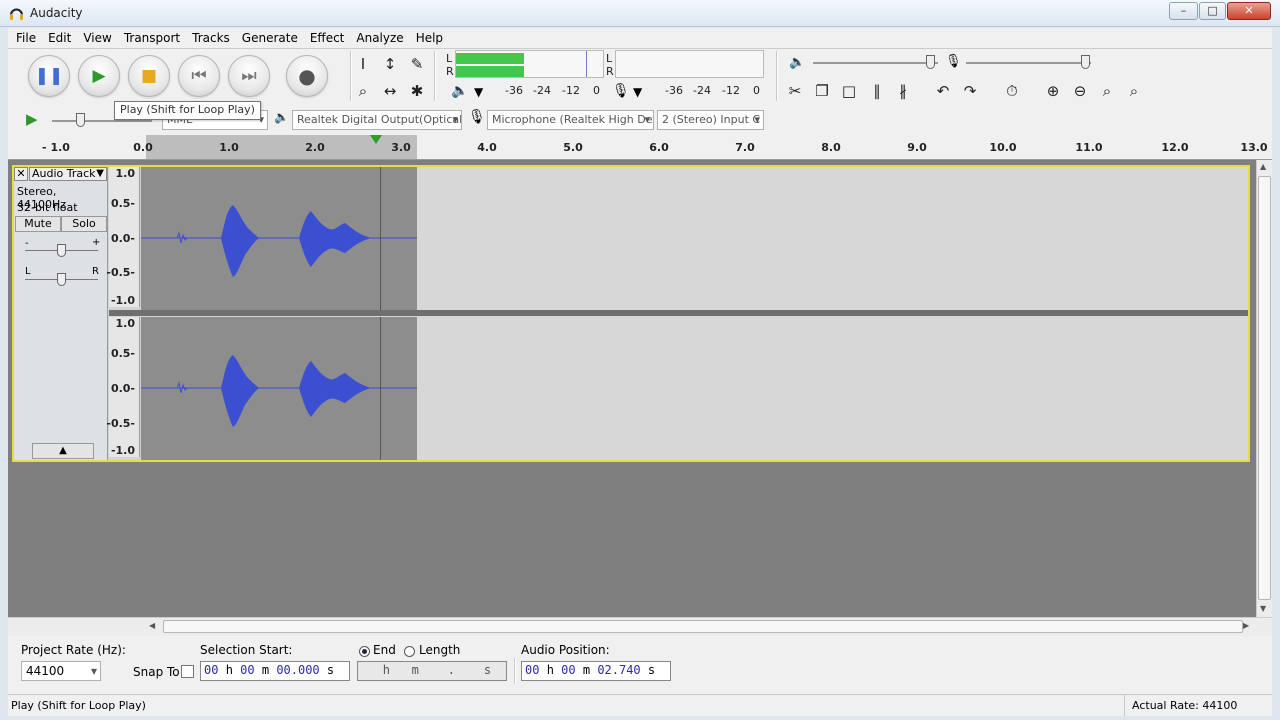  Describe the element at coordinates (390, 64) in the screenshot. I see `envelope-tool-icon: ↕` at that location.